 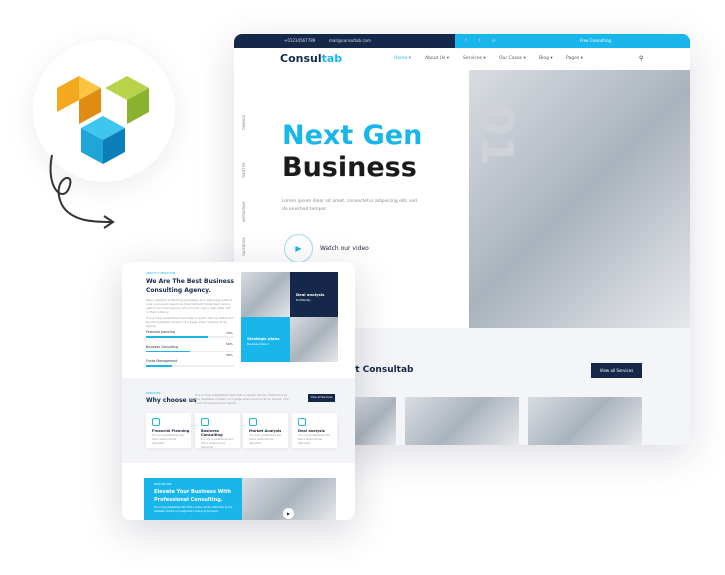 What do you see at coordinates (302, 422) in the screenshot?
I see `deal-icon` at bounding box center [302, 422].